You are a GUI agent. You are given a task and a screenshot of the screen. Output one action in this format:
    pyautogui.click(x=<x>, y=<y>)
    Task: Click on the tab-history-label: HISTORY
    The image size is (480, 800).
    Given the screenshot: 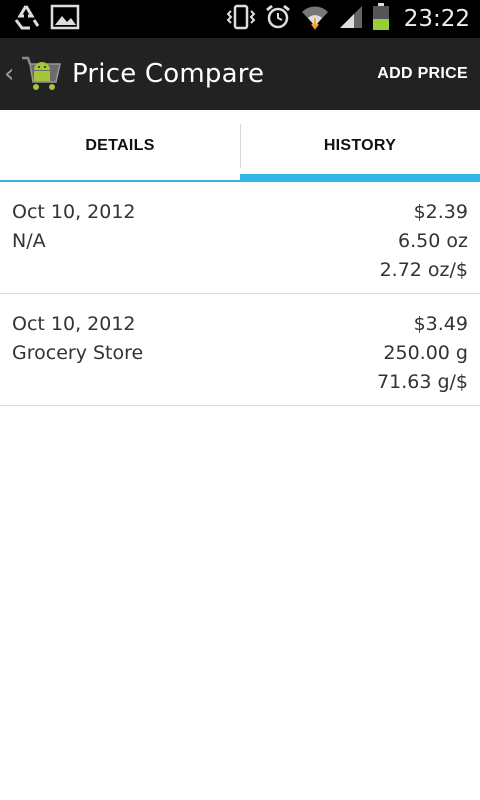 What is the action you would take?
    pyautogui.click(x=360, y=145)
    